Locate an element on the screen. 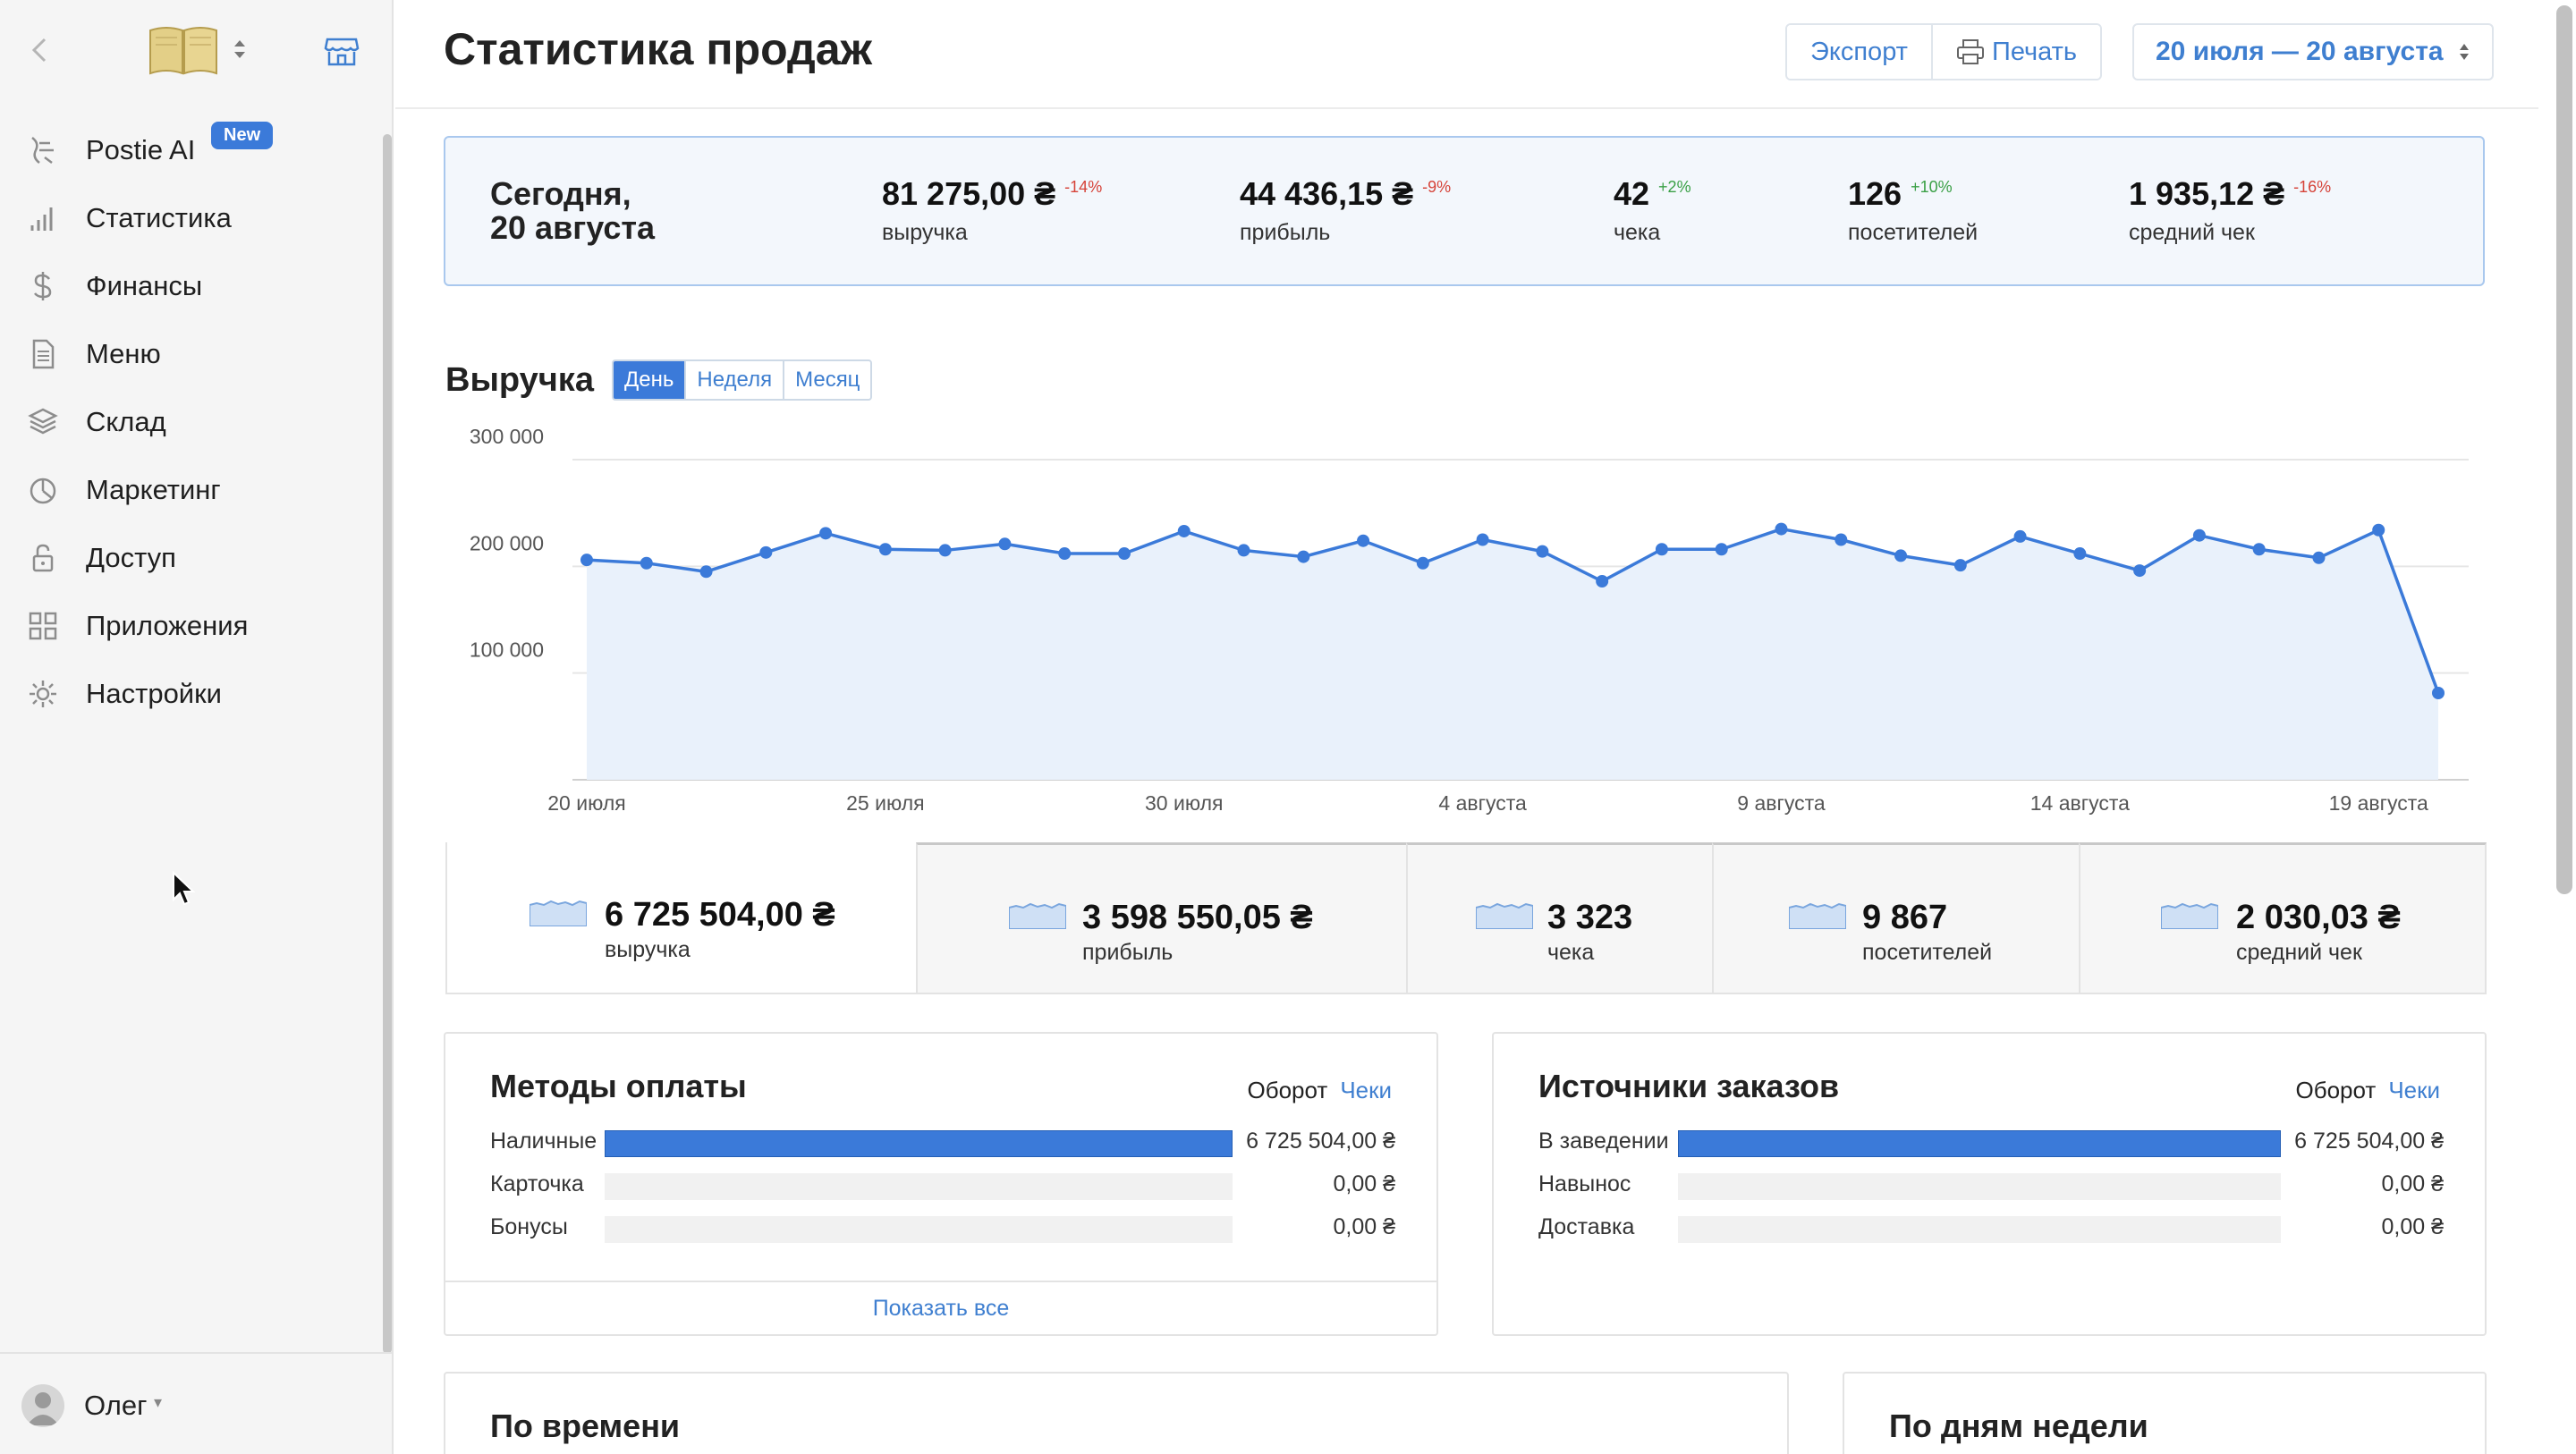 The width and height of the screenshot is (2576, 1454). pie-icon is located at coordinates (43, 491).